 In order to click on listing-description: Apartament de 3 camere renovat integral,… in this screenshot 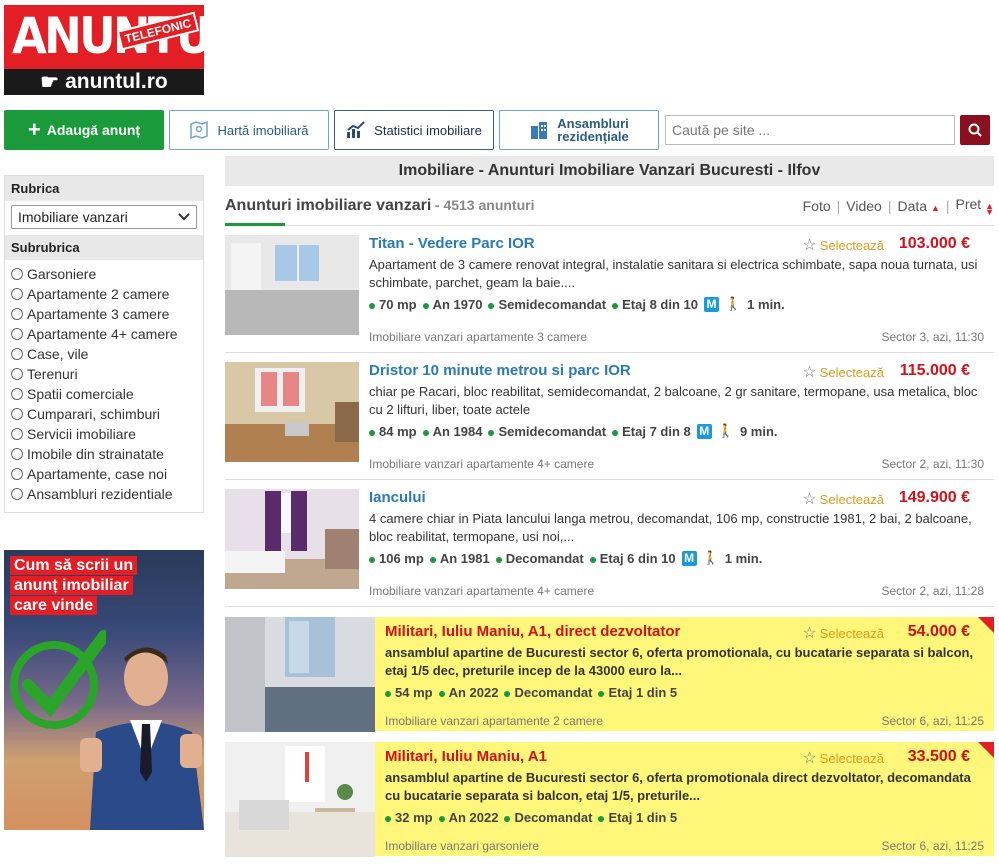, I will do `click(673, 273)`.